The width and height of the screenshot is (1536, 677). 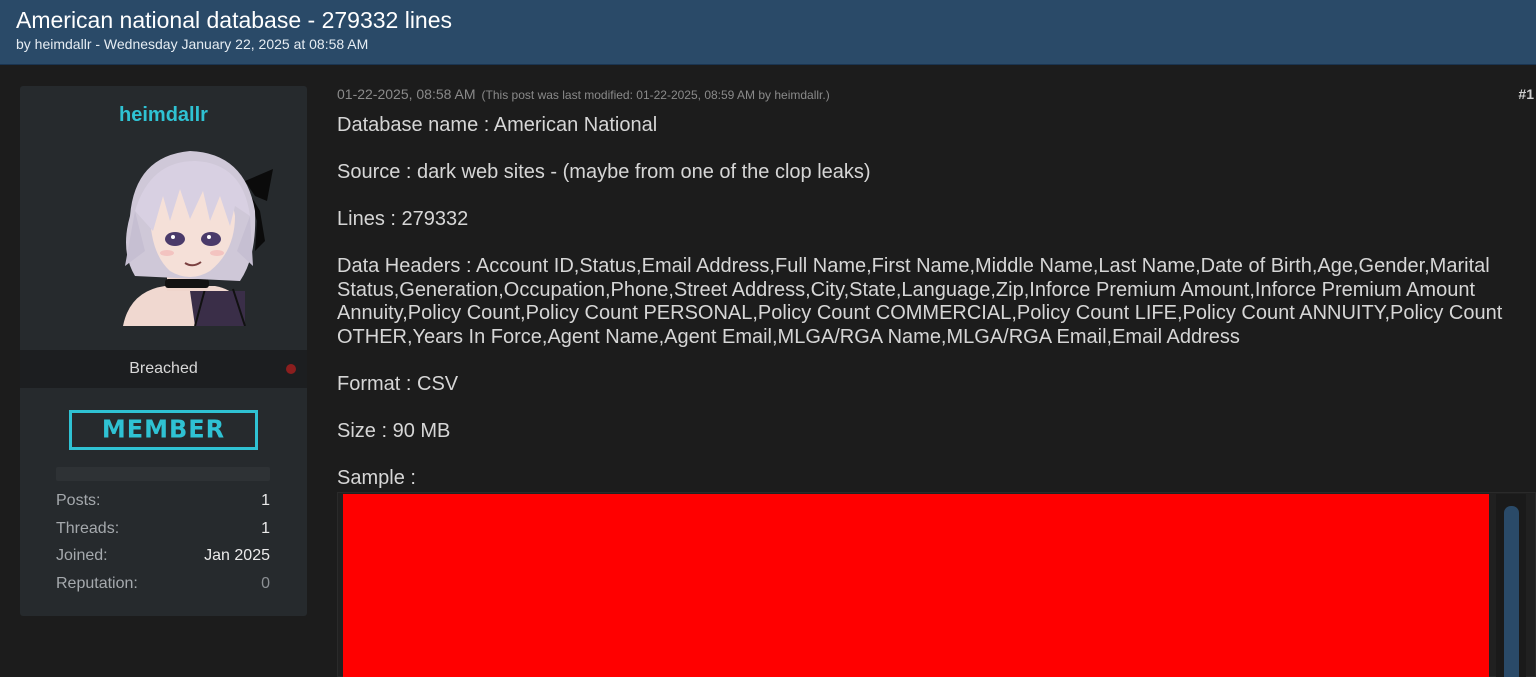 What do you see at coordinates (1526, 94) in the screenshot?
I see `post-number-link: #1` at bounding box center [1526, 94].